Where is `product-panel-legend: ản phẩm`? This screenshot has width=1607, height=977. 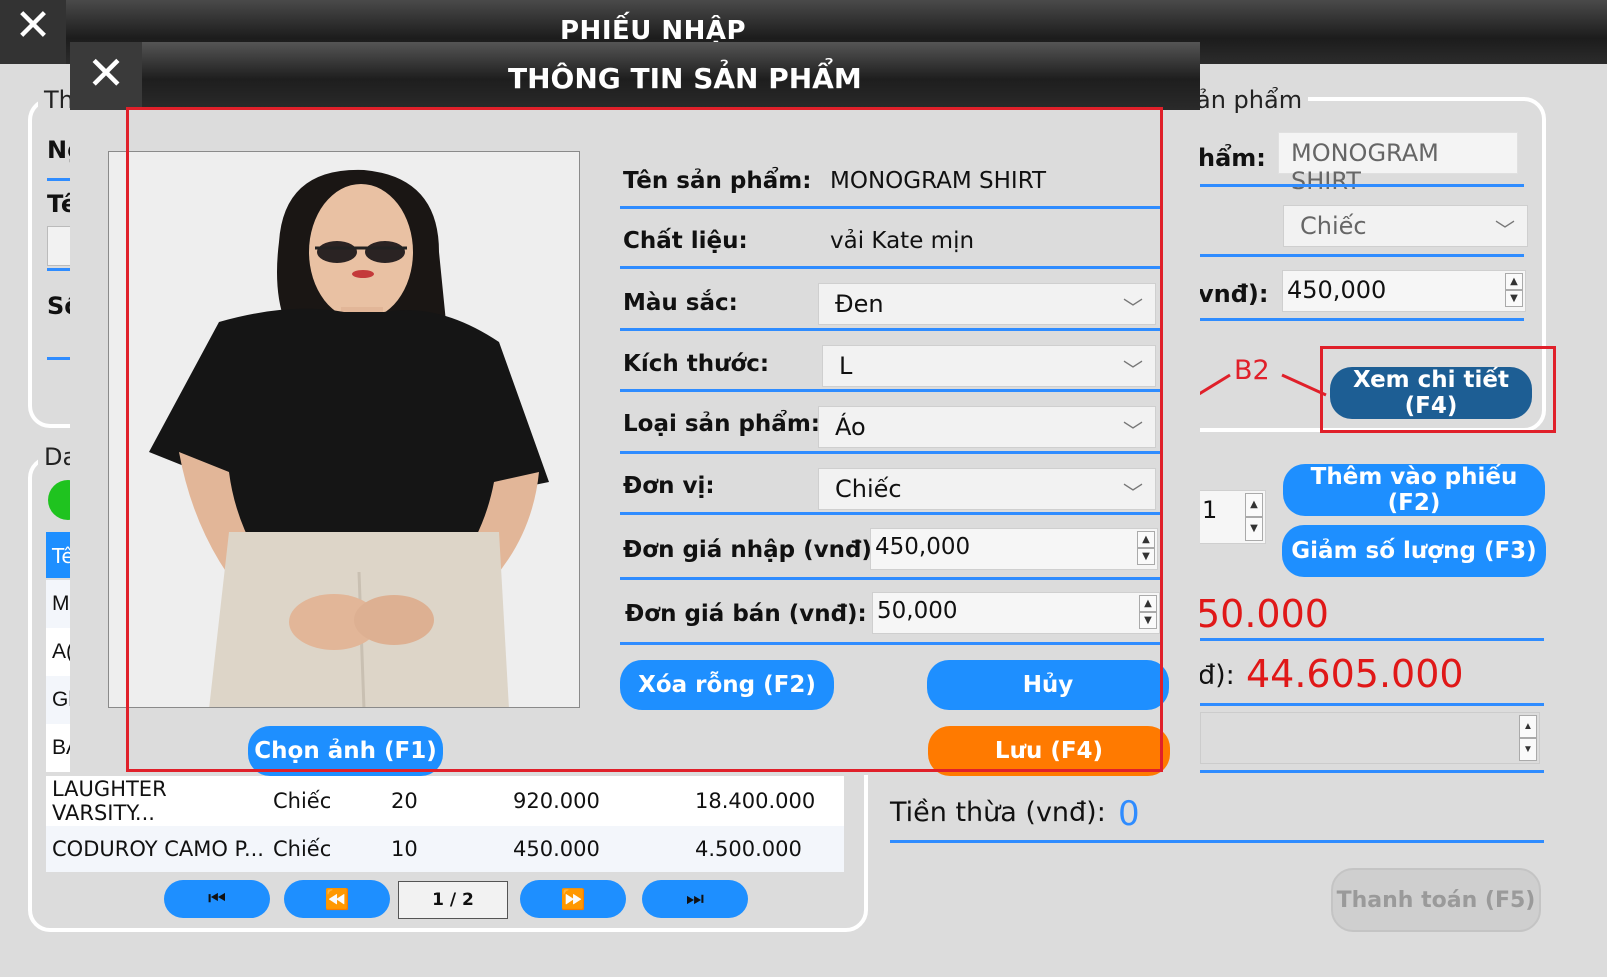
product-panel-legend: ản phẩm is located at coordinates (1249, 100).